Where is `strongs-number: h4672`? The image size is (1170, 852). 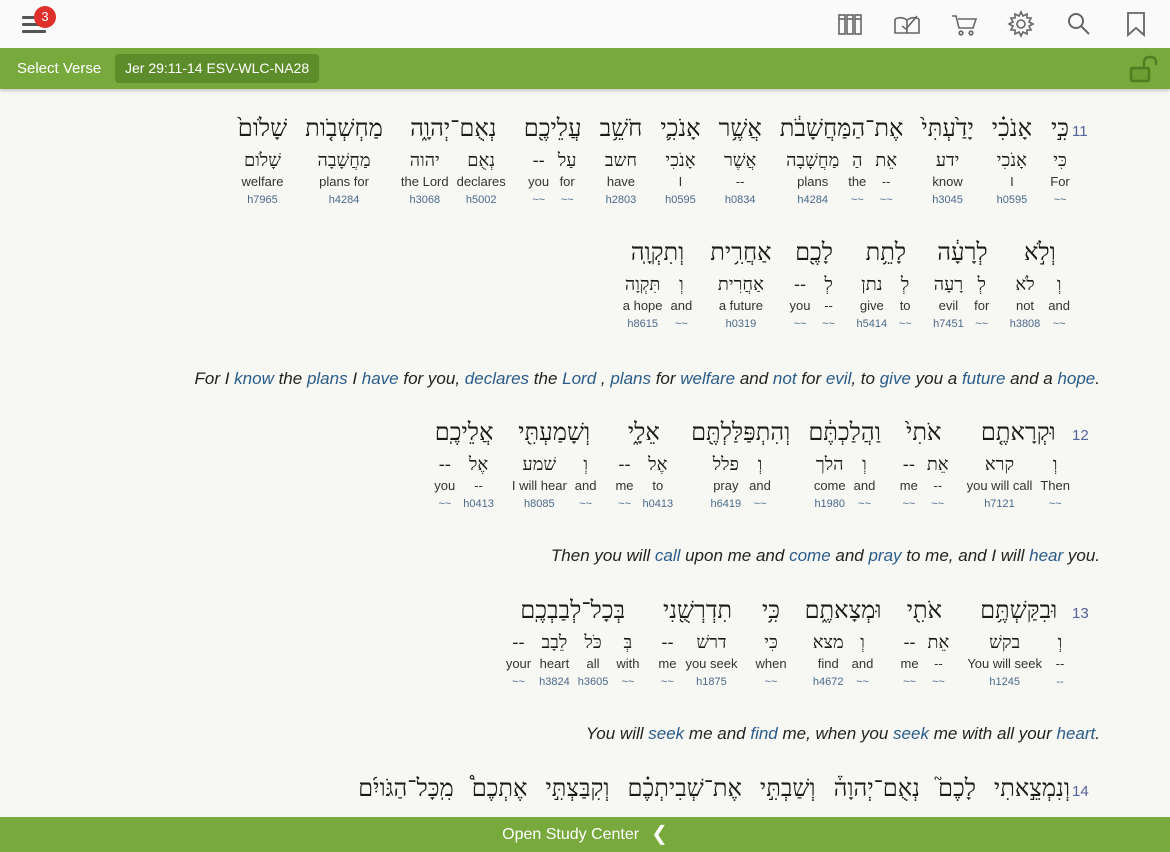 strongs-number: h4672 is located at coordinates (828, 682).